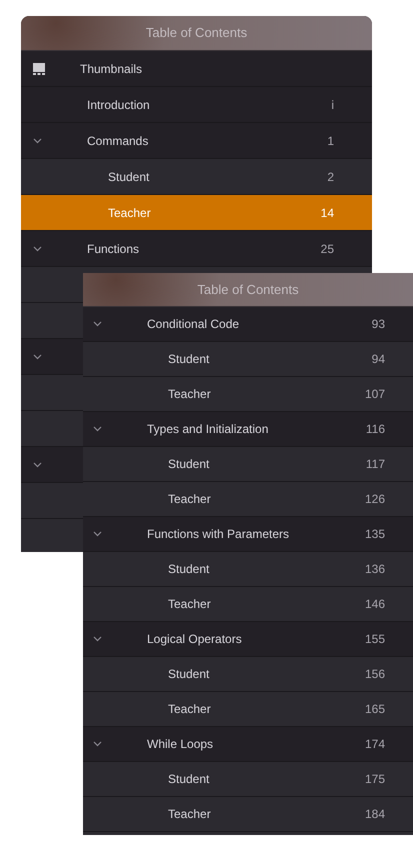 This screenshot has height=844, width=413. Describe the element at coordinates (180, 744) in the screenshot. I see `entry-title: While Loops` at that location.